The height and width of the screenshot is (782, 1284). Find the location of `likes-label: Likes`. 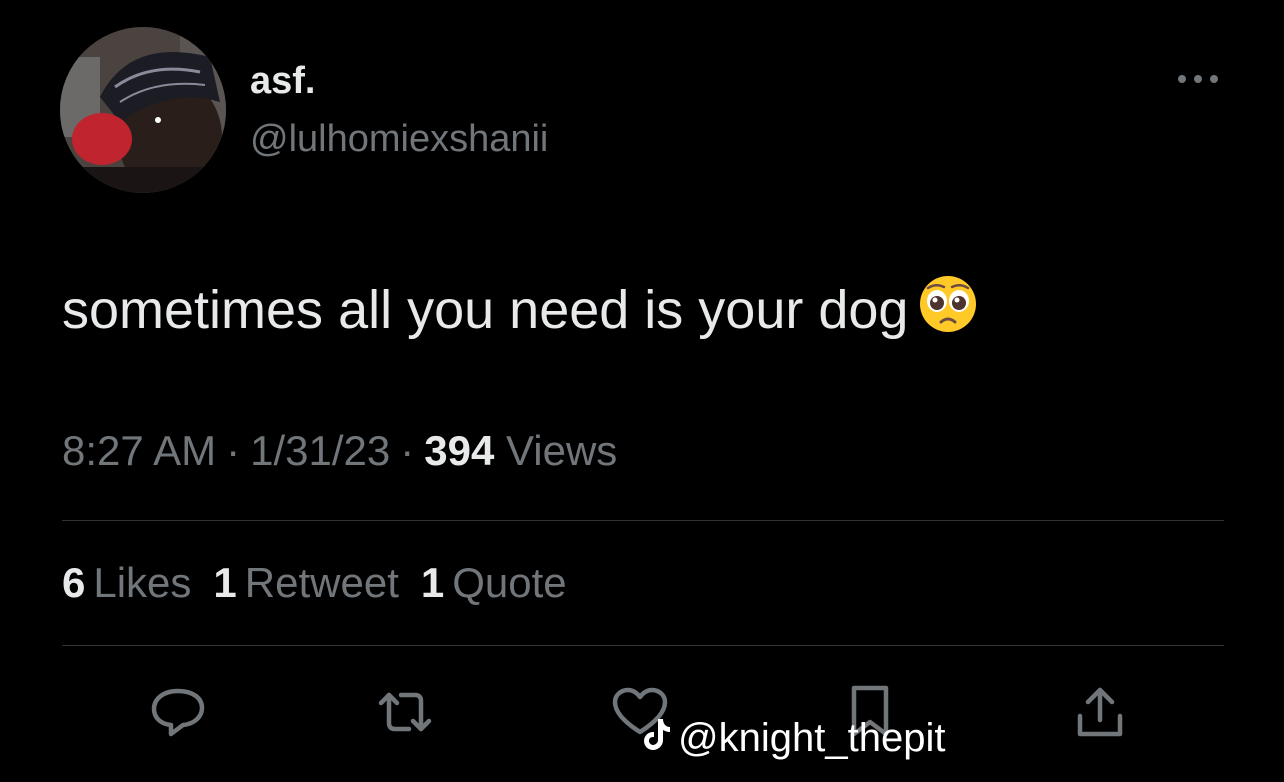

likes-label: Likes is located at coordinates (142, 582).